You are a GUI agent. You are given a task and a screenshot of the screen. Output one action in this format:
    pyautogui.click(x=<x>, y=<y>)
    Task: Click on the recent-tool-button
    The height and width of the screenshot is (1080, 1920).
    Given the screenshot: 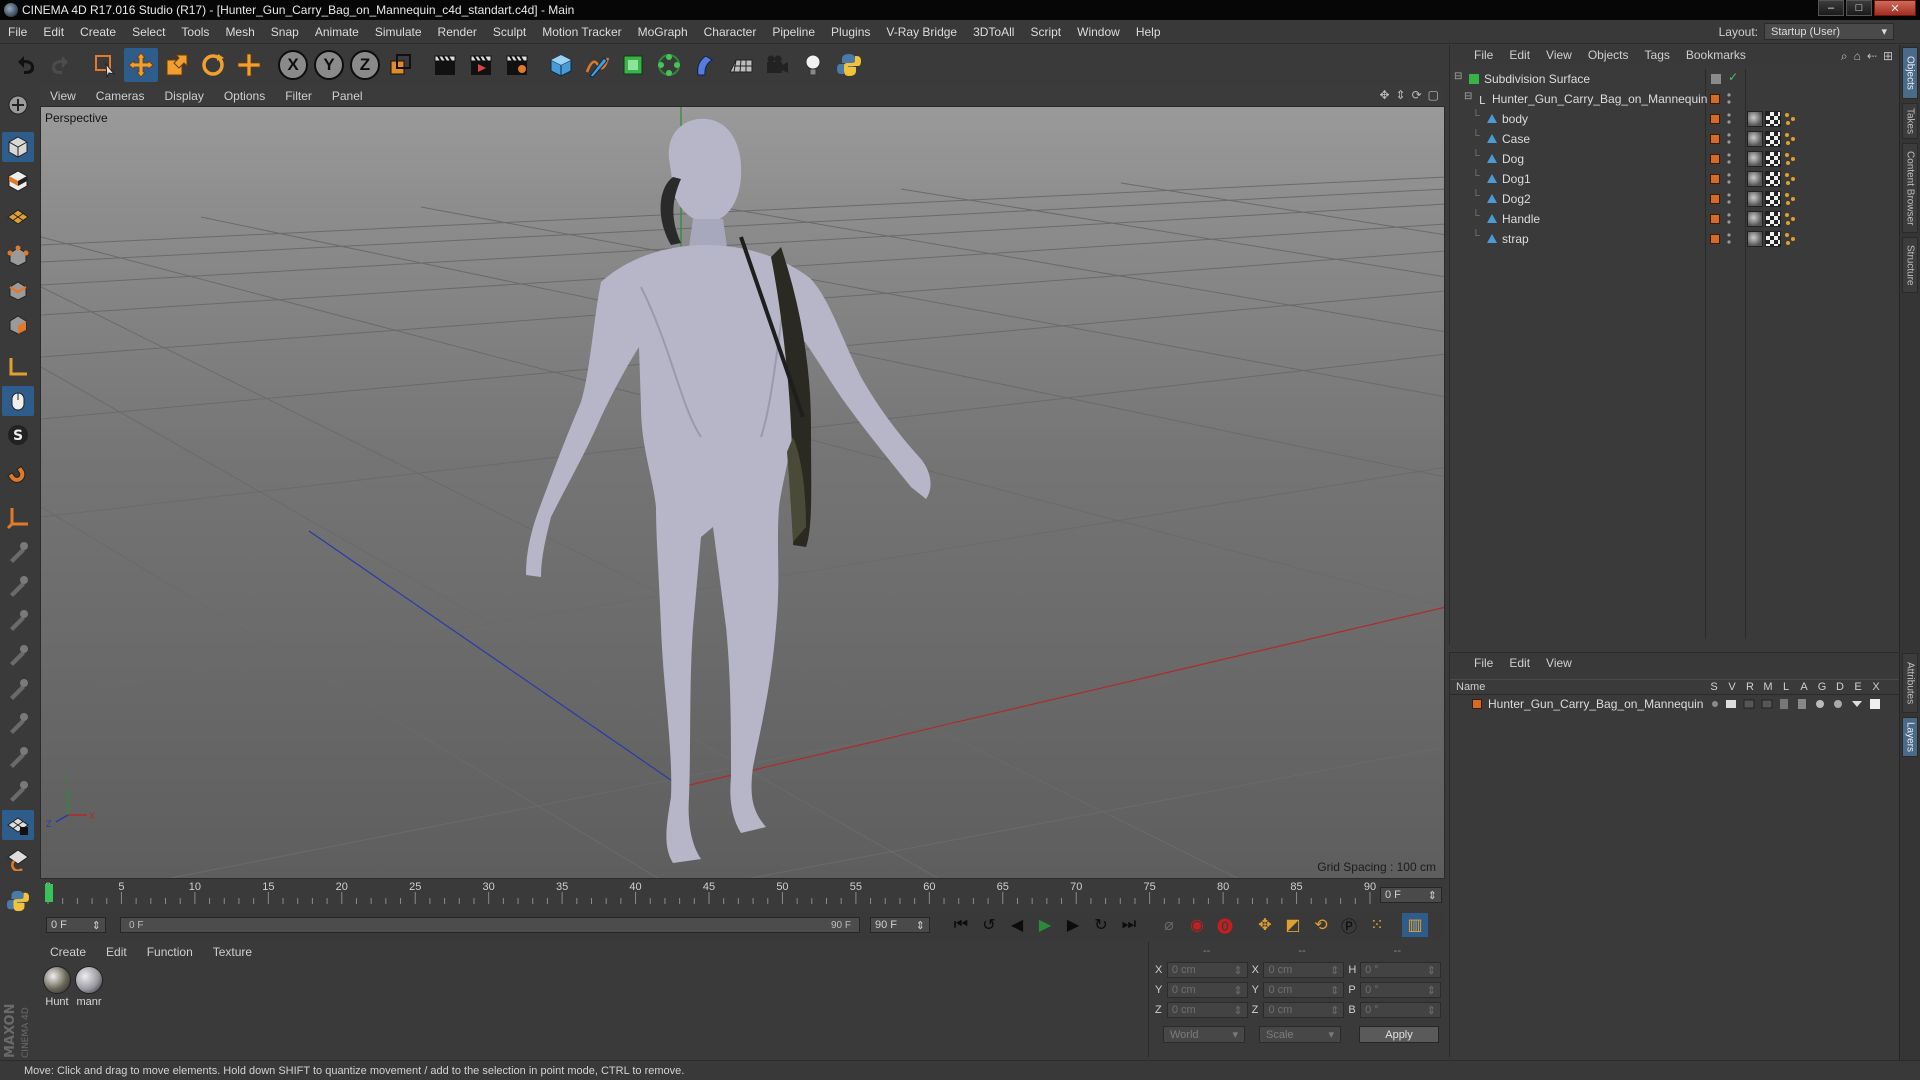 What is the action you would take?
    pyautogui.click(x=249, y=65)
    